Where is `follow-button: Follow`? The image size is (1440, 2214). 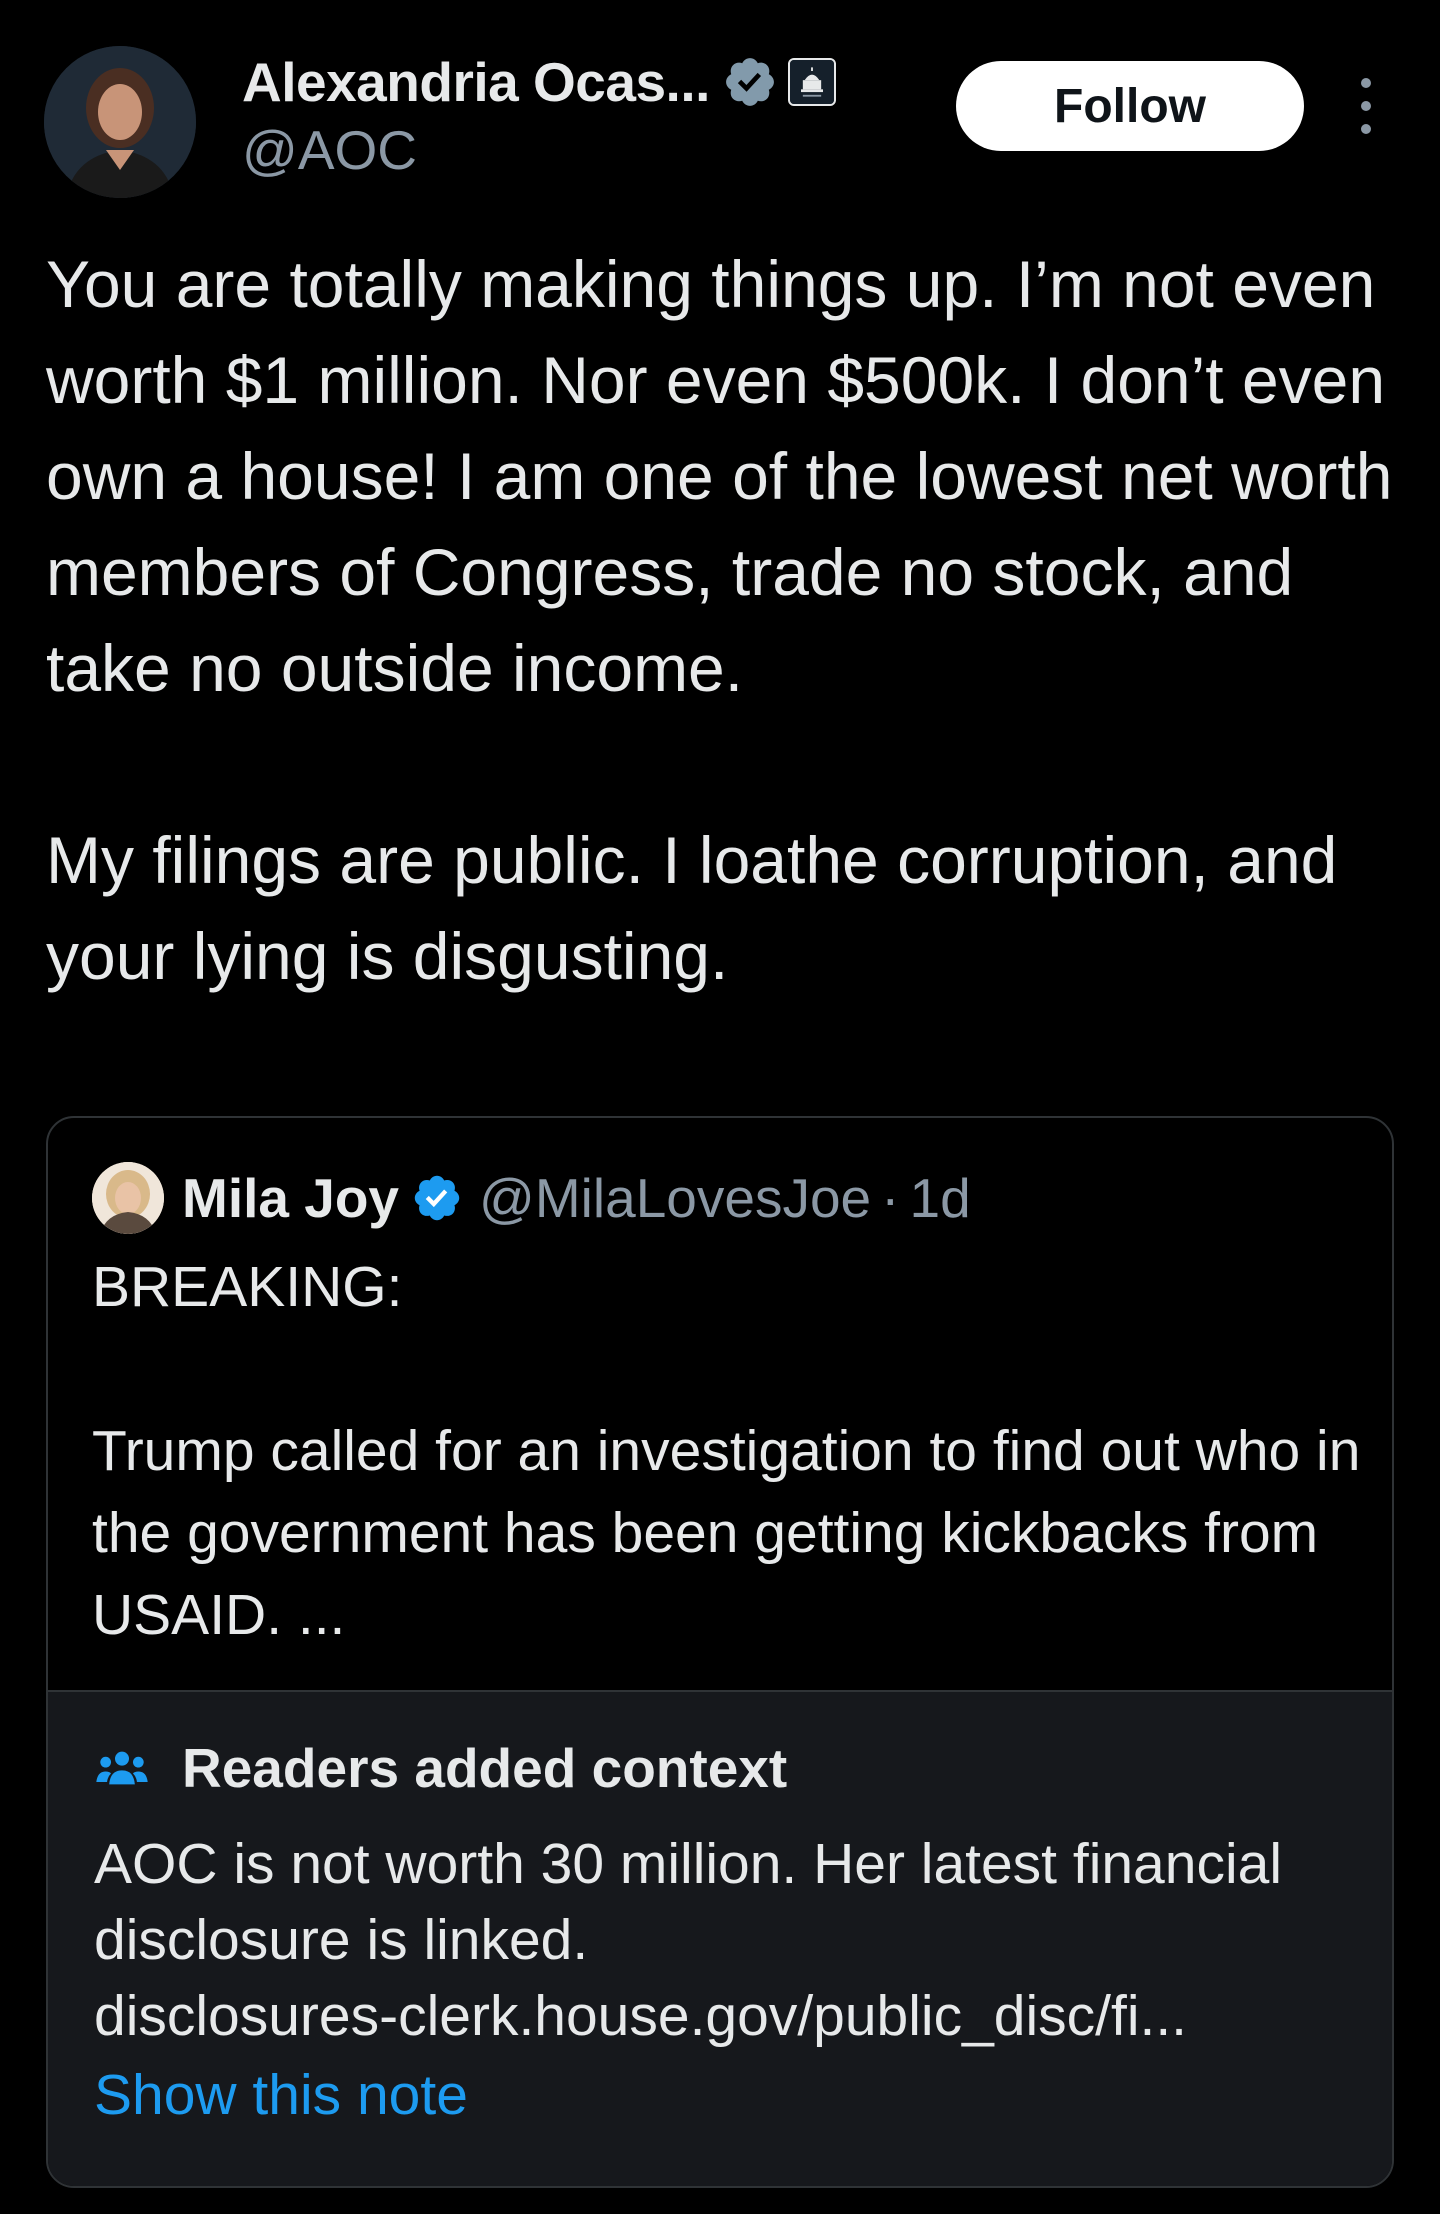 follow-button: Follow is located at coordinates (1130, 106).